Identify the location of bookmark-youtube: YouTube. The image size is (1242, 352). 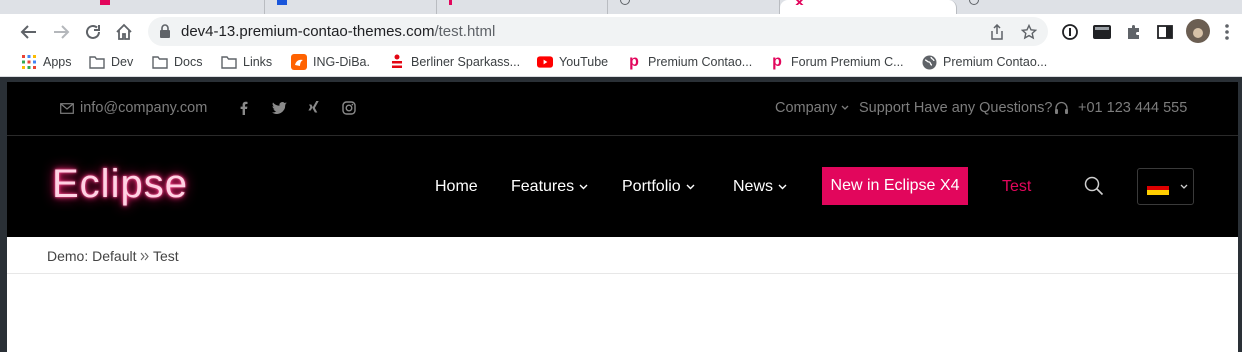
(572, 62).